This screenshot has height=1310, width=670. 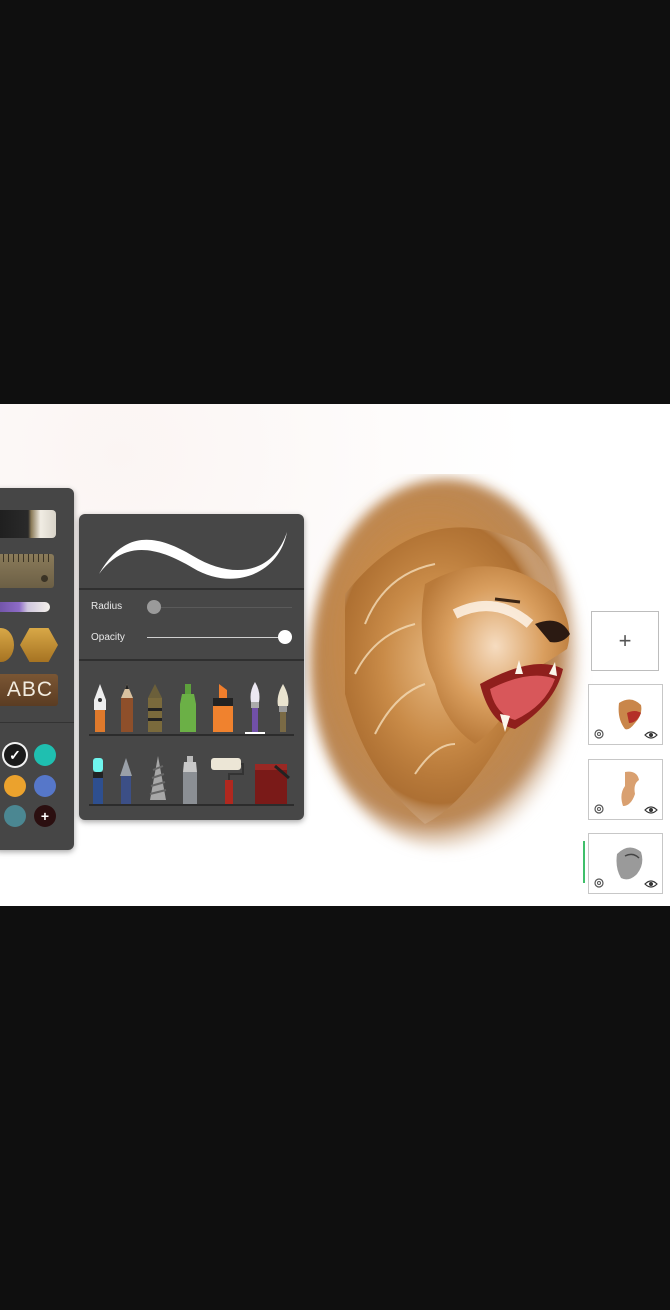 I want to click on opacity-slider-knob, so click(x=285, y=637).